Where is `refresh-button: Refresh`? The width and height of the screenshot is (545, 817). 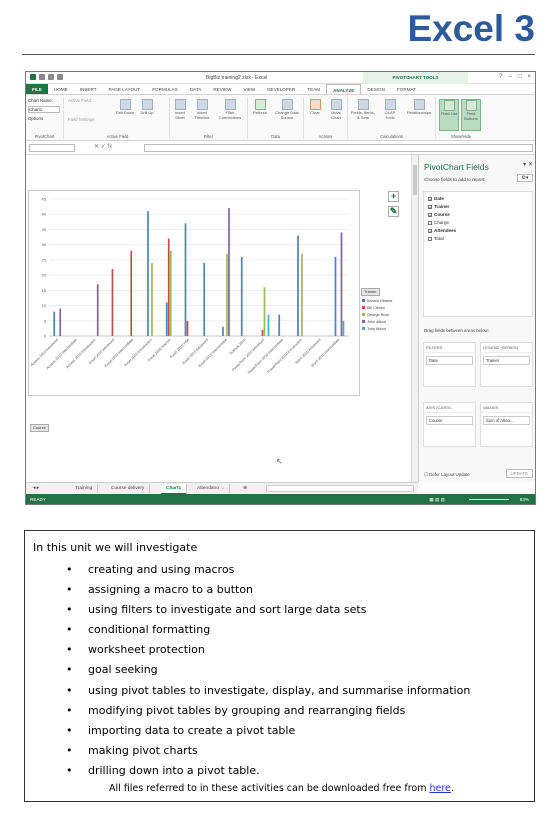
refresh-button: Refresh is located at coordinates (260, 107).